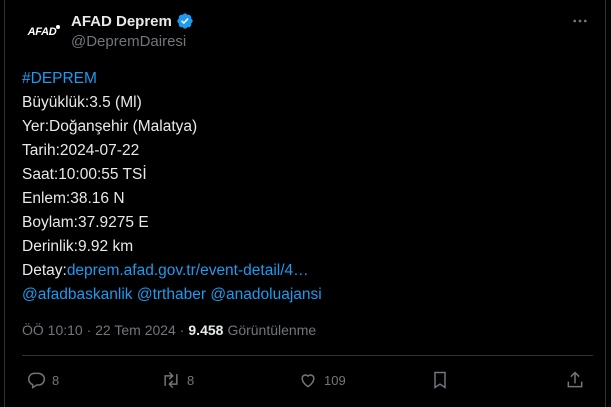  I want to click on retweet-button: 8, so click(177, 380).